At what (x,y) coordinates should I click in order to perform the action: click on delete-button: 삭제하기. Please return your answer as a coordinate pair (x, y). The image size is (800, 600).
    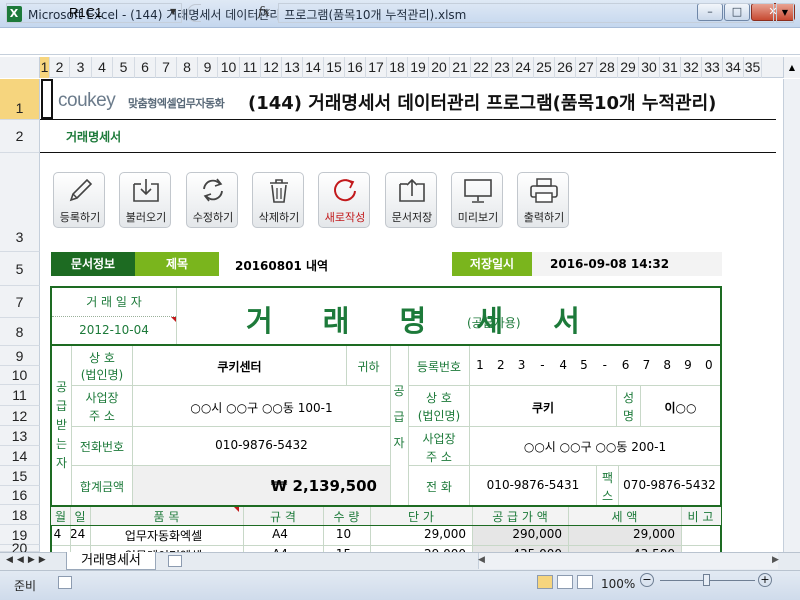
    Looking at the image, I should click on (278, 200).